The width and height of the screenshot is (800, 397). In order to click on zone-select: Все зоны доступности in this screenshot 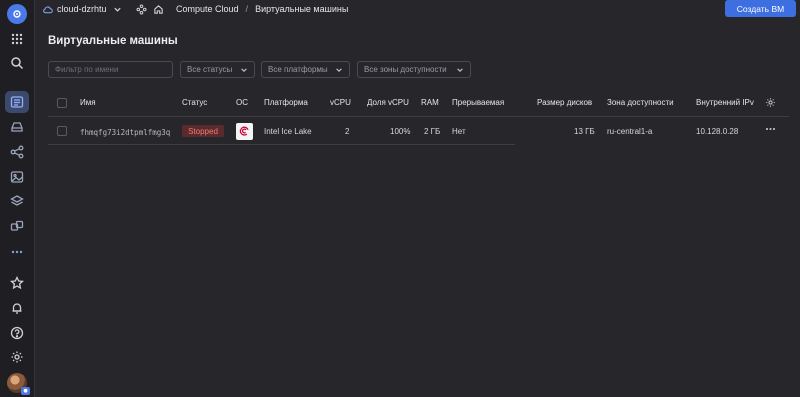, I will do `click(414, 69)`.